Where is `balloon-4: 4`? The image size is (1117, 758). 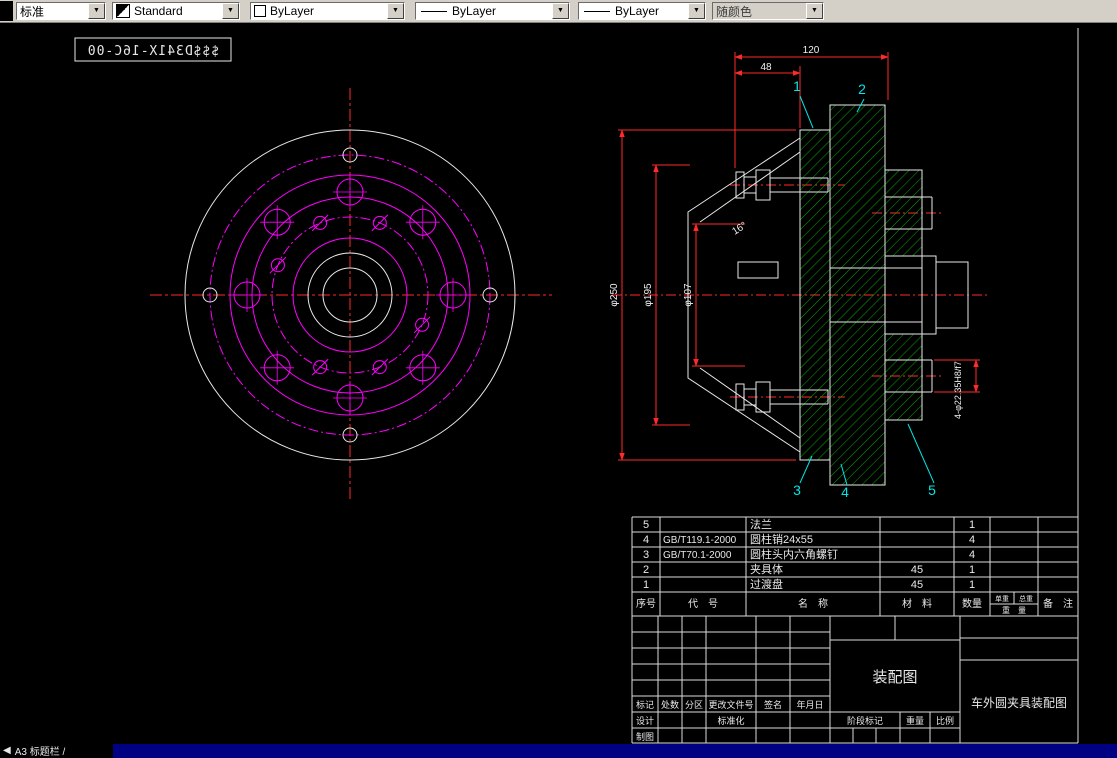 balloon-4: 4 is located at coordinates (845, 492).